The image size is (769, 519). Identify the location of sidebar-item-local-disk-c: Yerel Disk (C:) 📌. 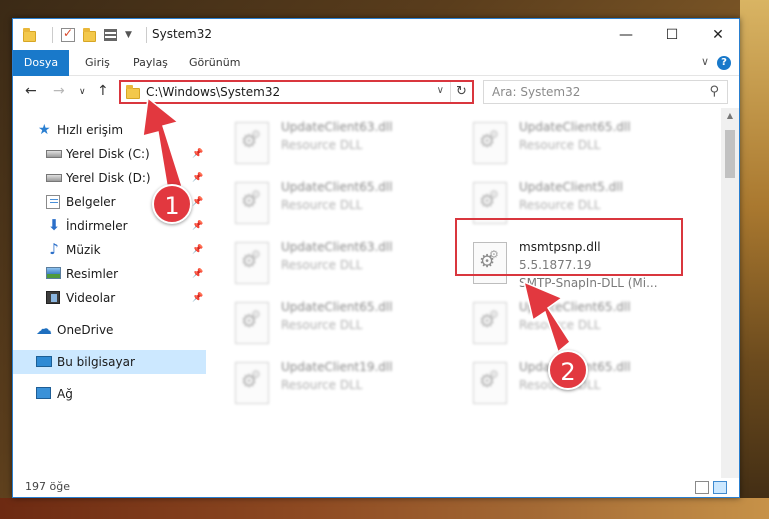
(109, 154).